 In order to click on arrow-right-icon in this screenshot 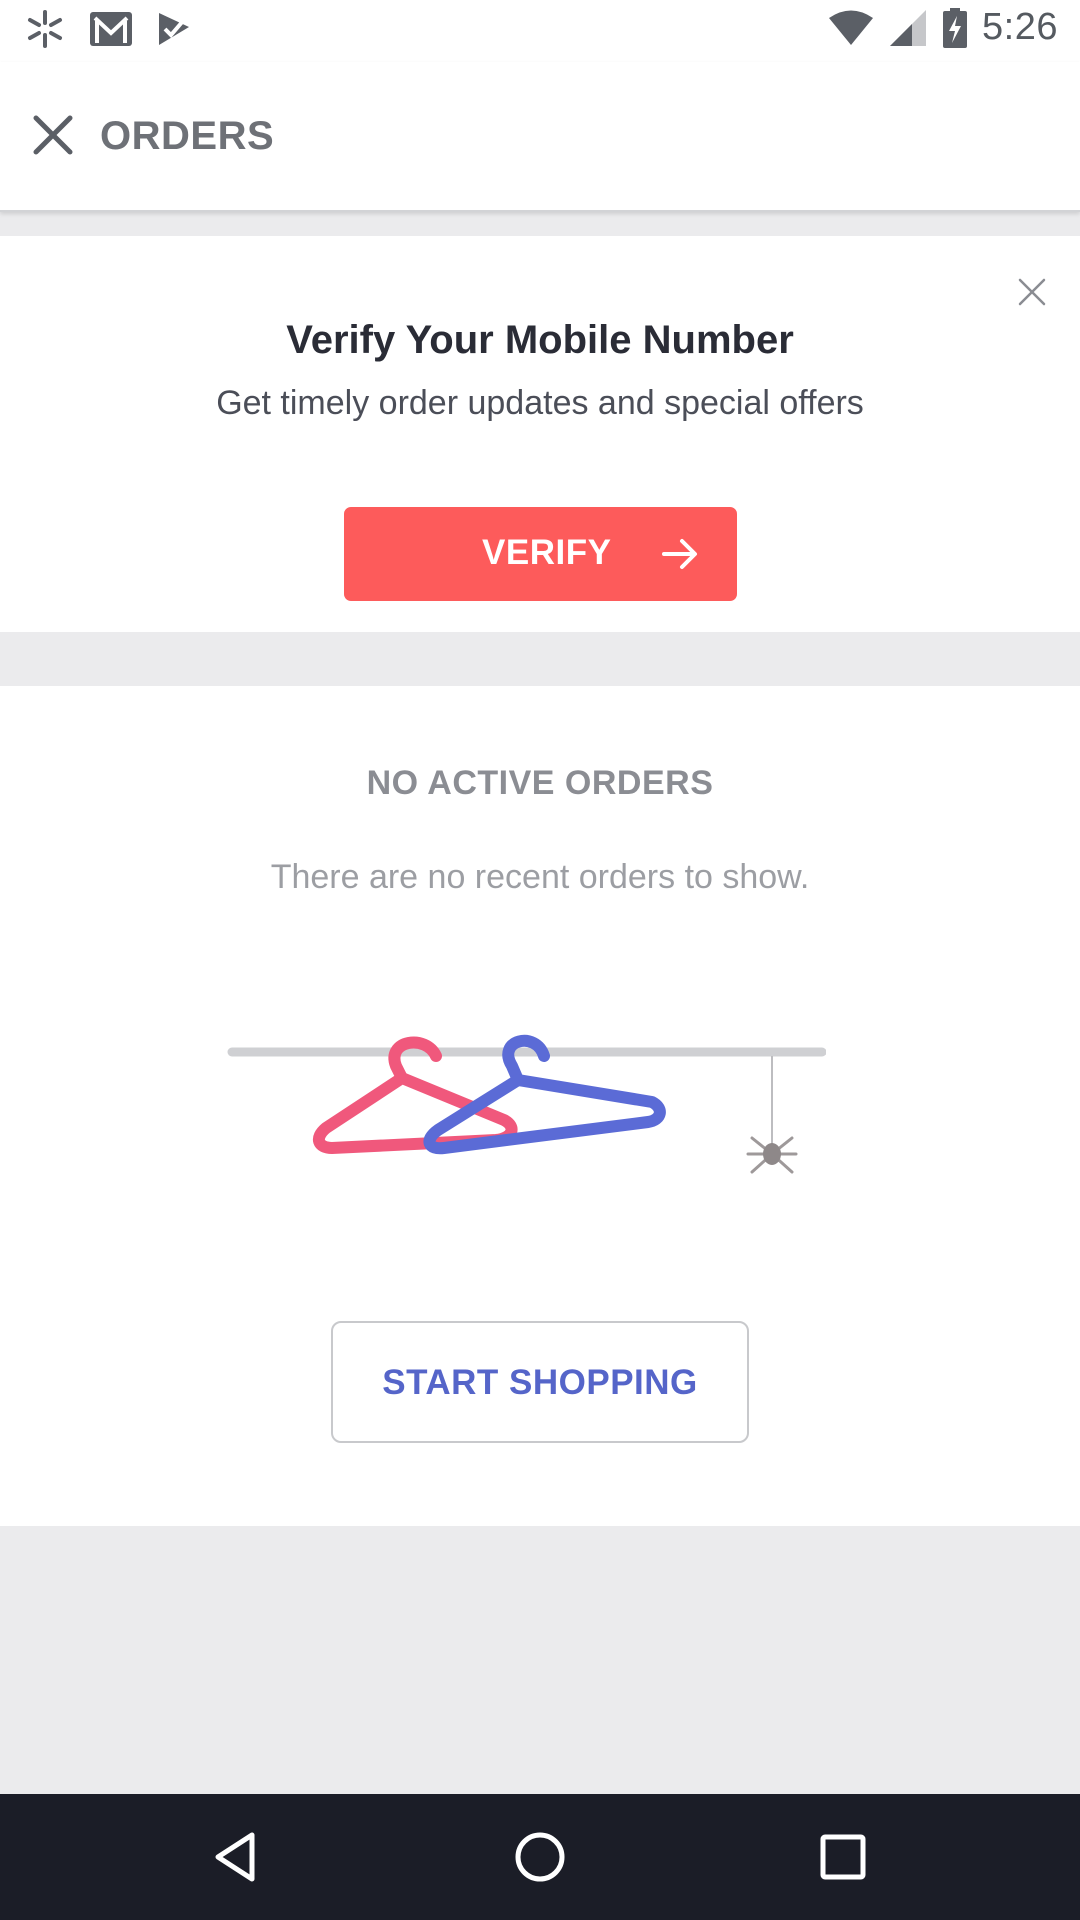, I will do `click(679, 554)`.